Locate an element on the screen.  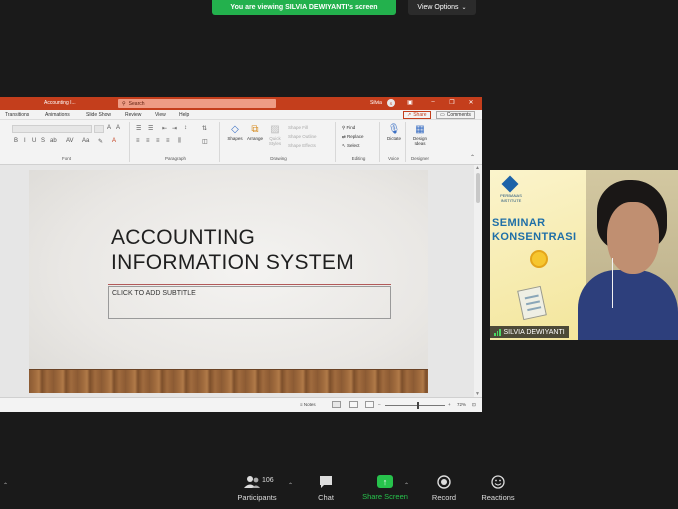
slide-title-line2: INFORMATION SYSTEM is located at coordinates (233, 262).